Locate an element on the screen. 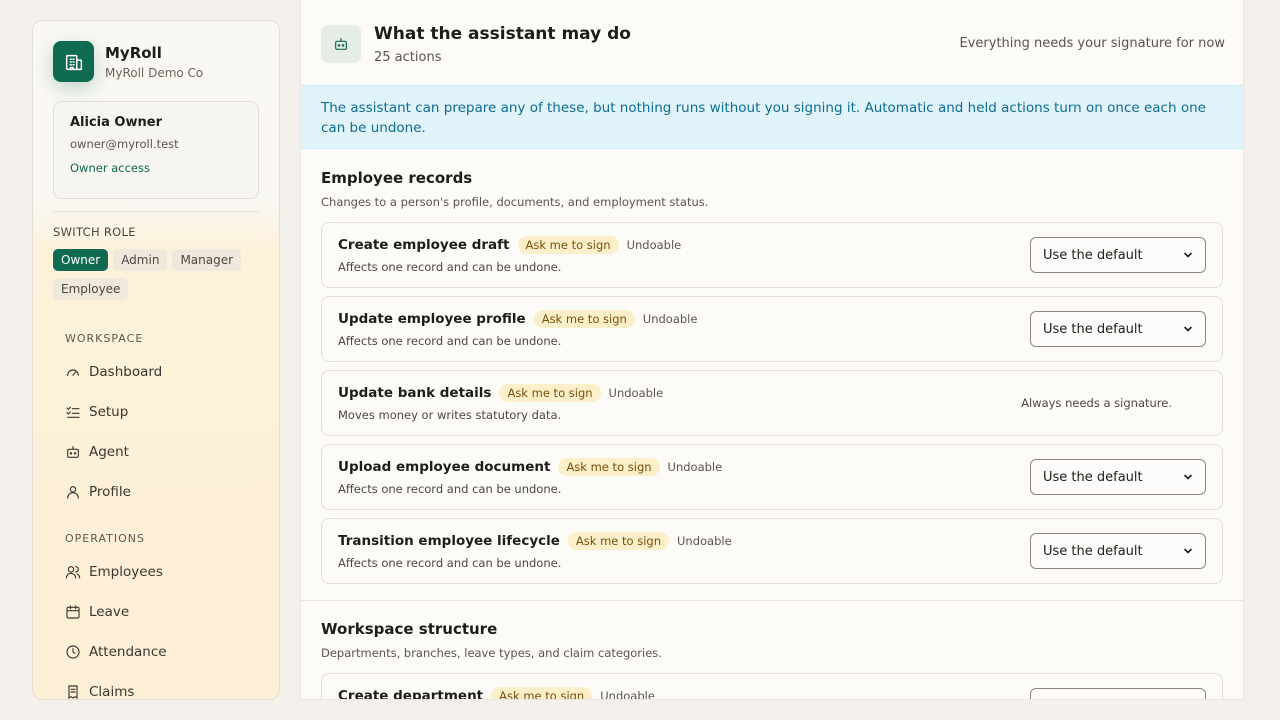  header-note: Everything needs your signature for now is located at coordinates (1092, 43).